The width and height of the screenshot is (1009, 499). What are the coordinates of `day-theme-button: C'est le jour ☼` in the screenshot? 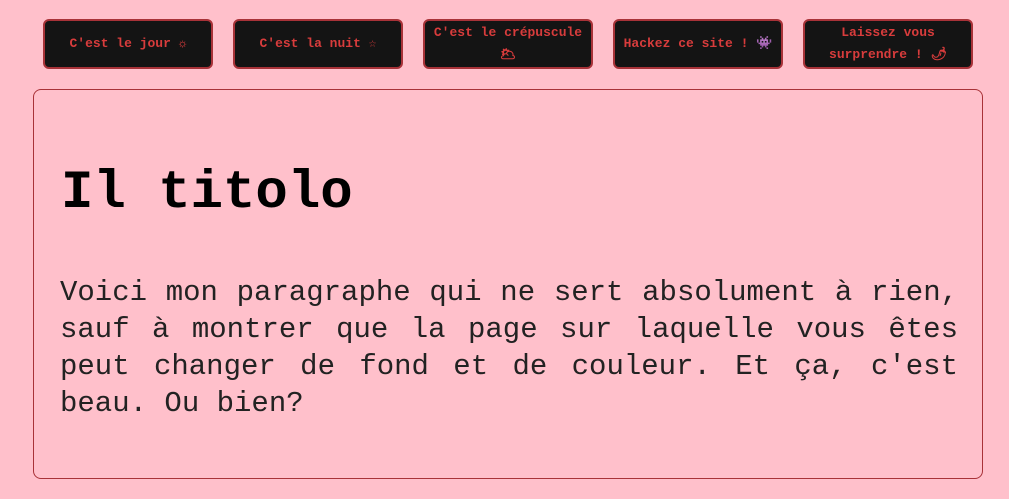 It's located at (128, 44).